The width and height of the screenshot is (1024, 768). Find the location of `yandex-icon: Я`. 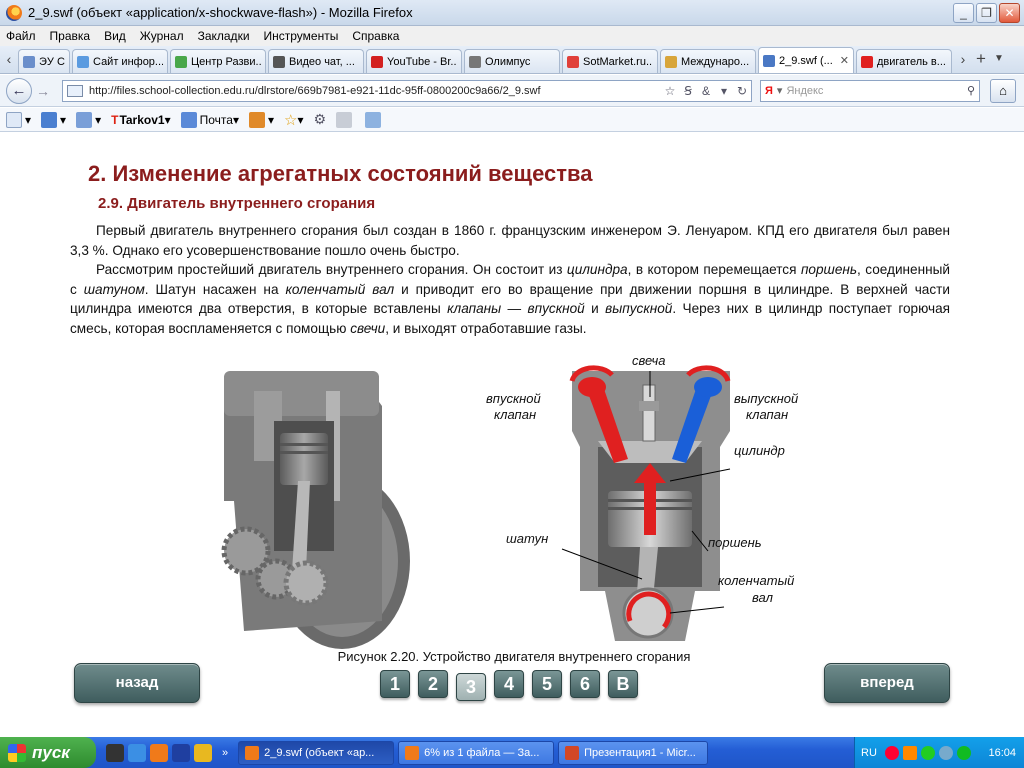

yandex-icon: Я is located at coordinates (769, 91).